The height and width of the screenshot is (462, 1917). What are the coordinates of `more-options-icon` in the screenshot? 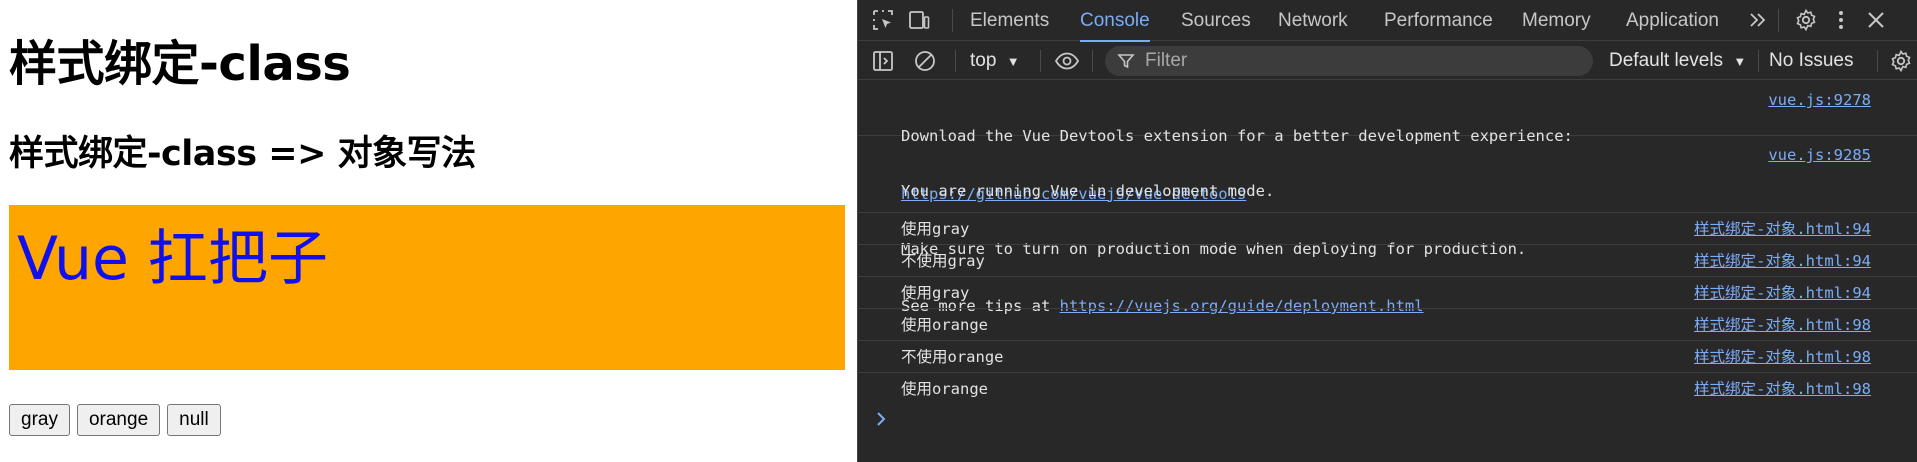 It's located at (1841, 20).